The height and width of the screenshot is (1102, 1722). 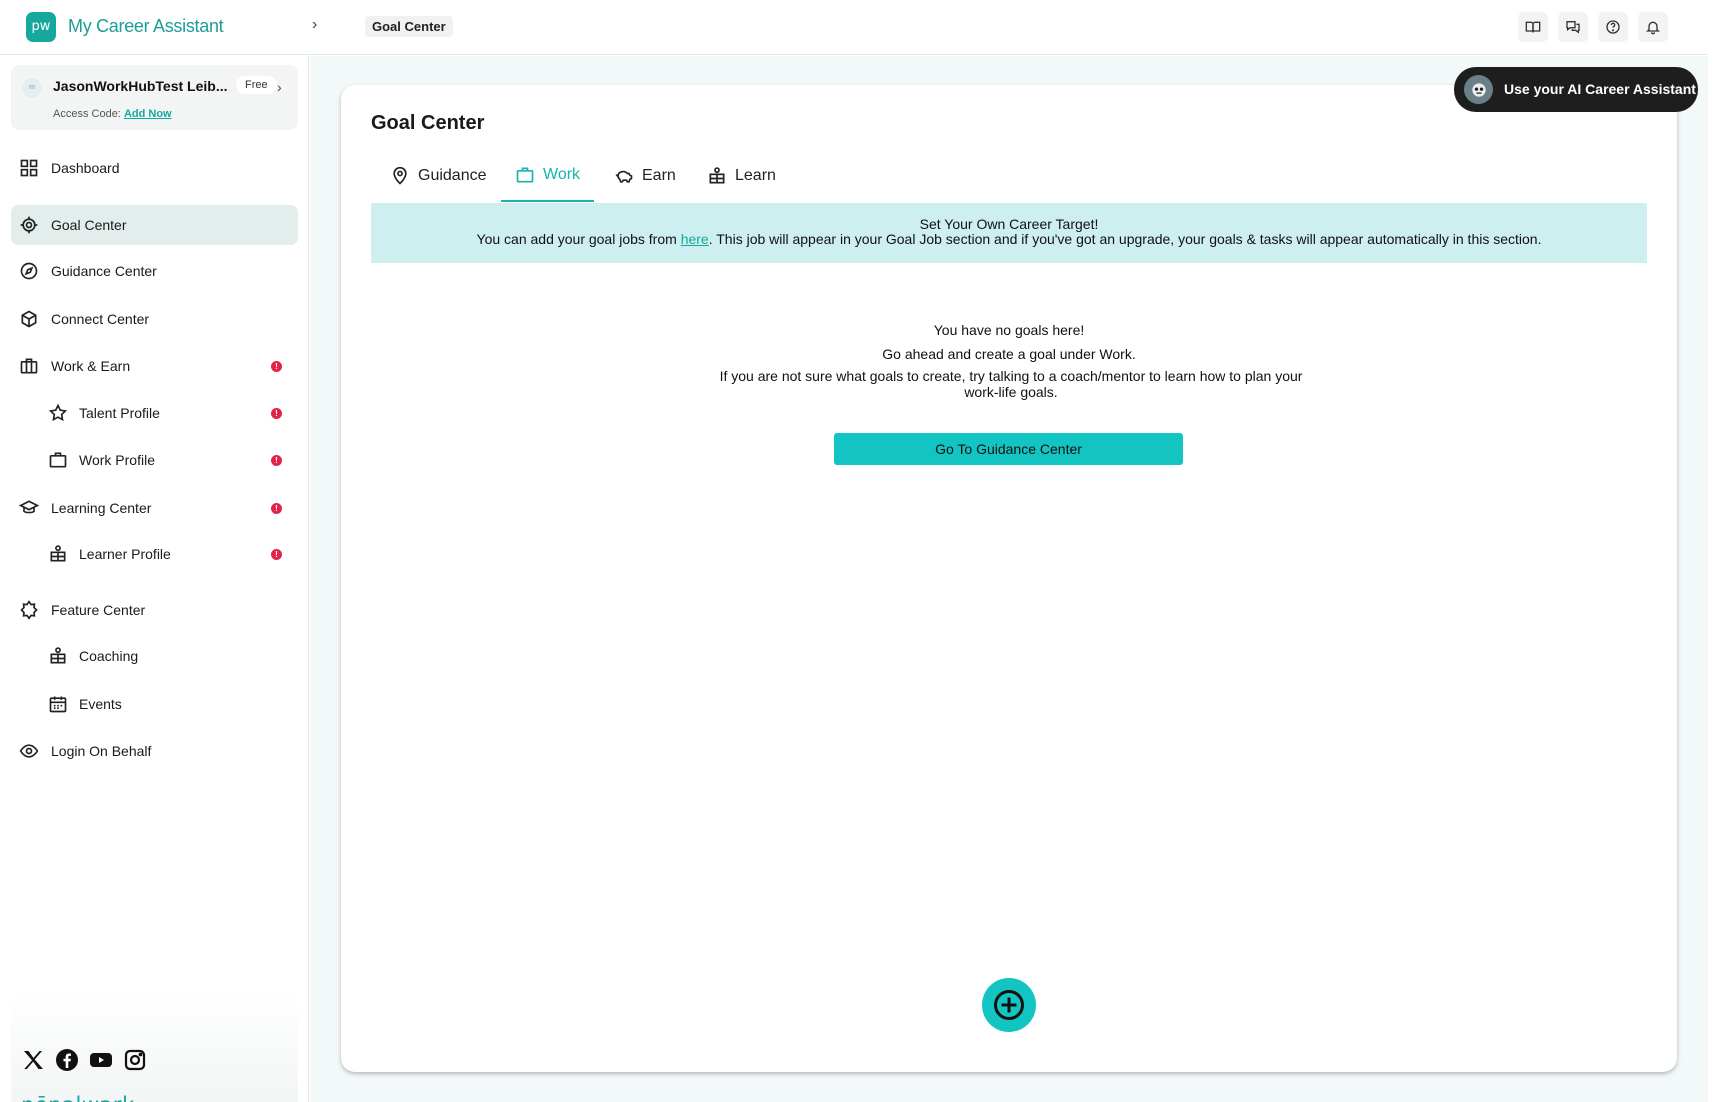 I want to click on page-title: Goal Center, so click(x=428, y=123).